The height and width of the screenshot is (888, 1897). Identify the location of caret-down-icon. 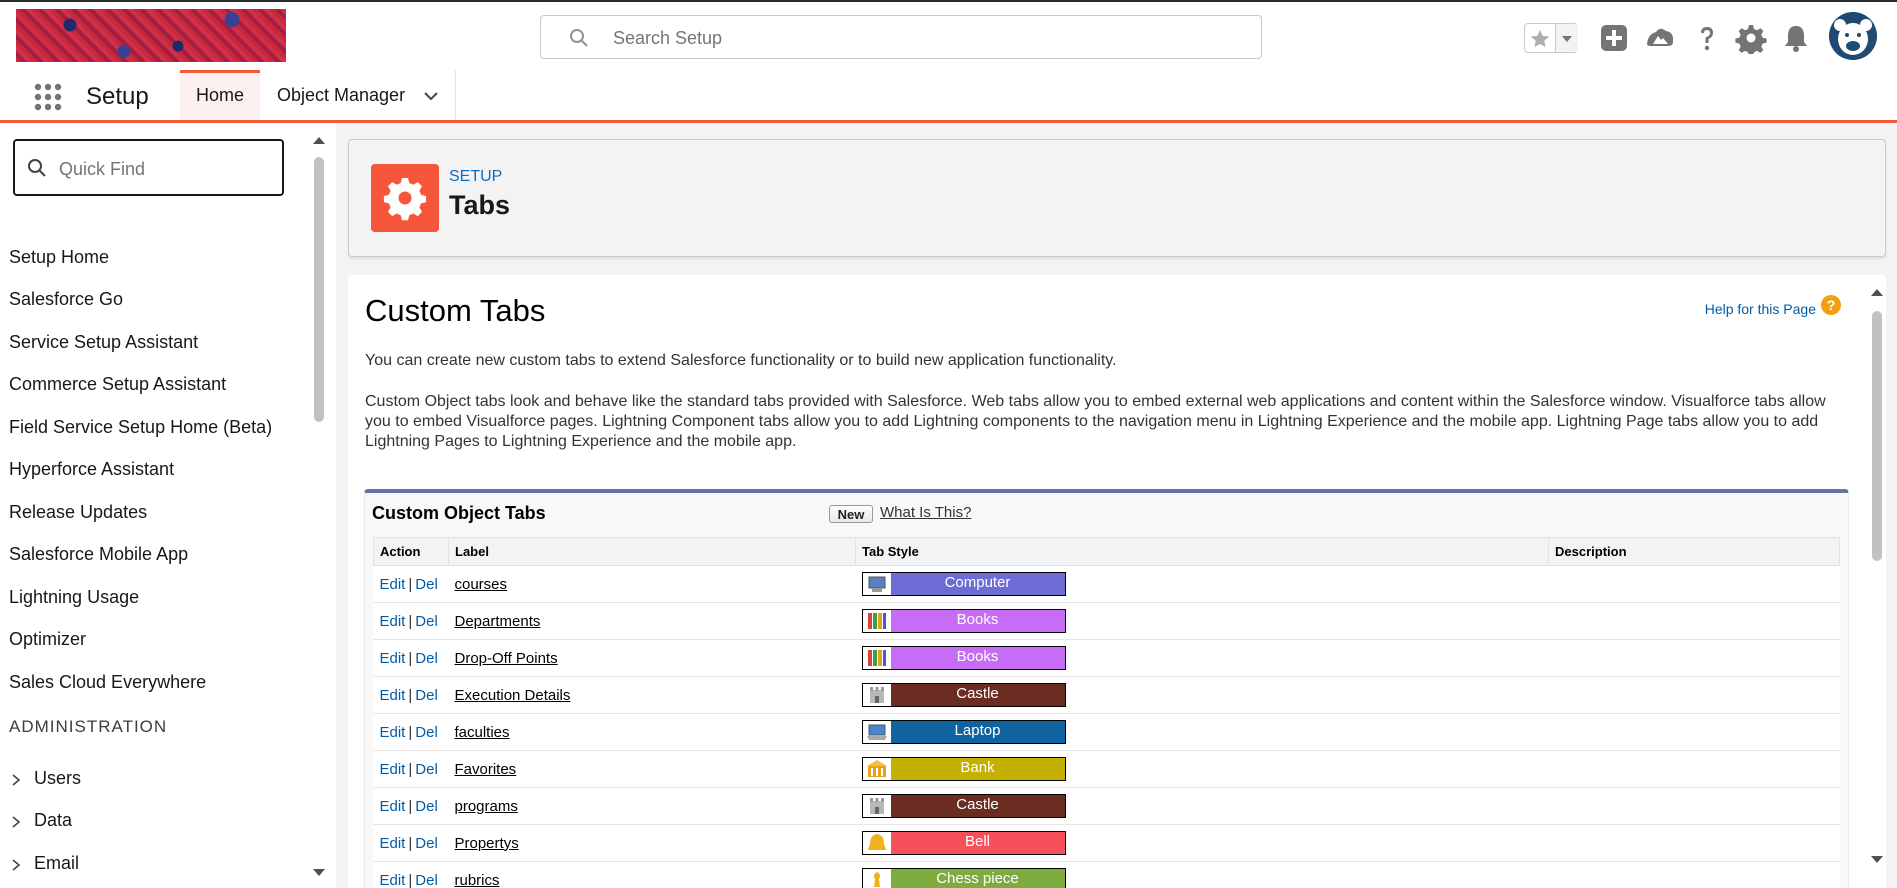
(1567, 39).